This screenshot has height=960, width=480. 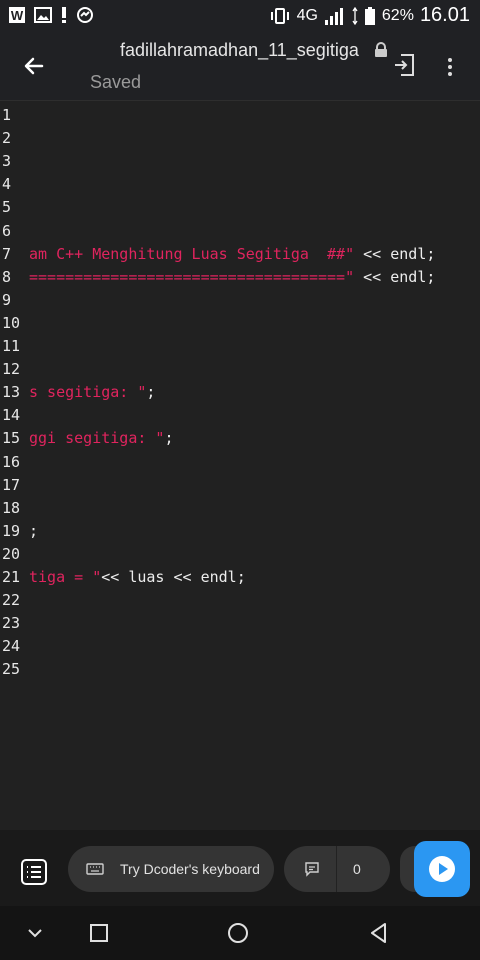 What do you see at coordinates (240, 415) in the screenshot?
I see `code-line: 14` at bounding box center [240, 415].